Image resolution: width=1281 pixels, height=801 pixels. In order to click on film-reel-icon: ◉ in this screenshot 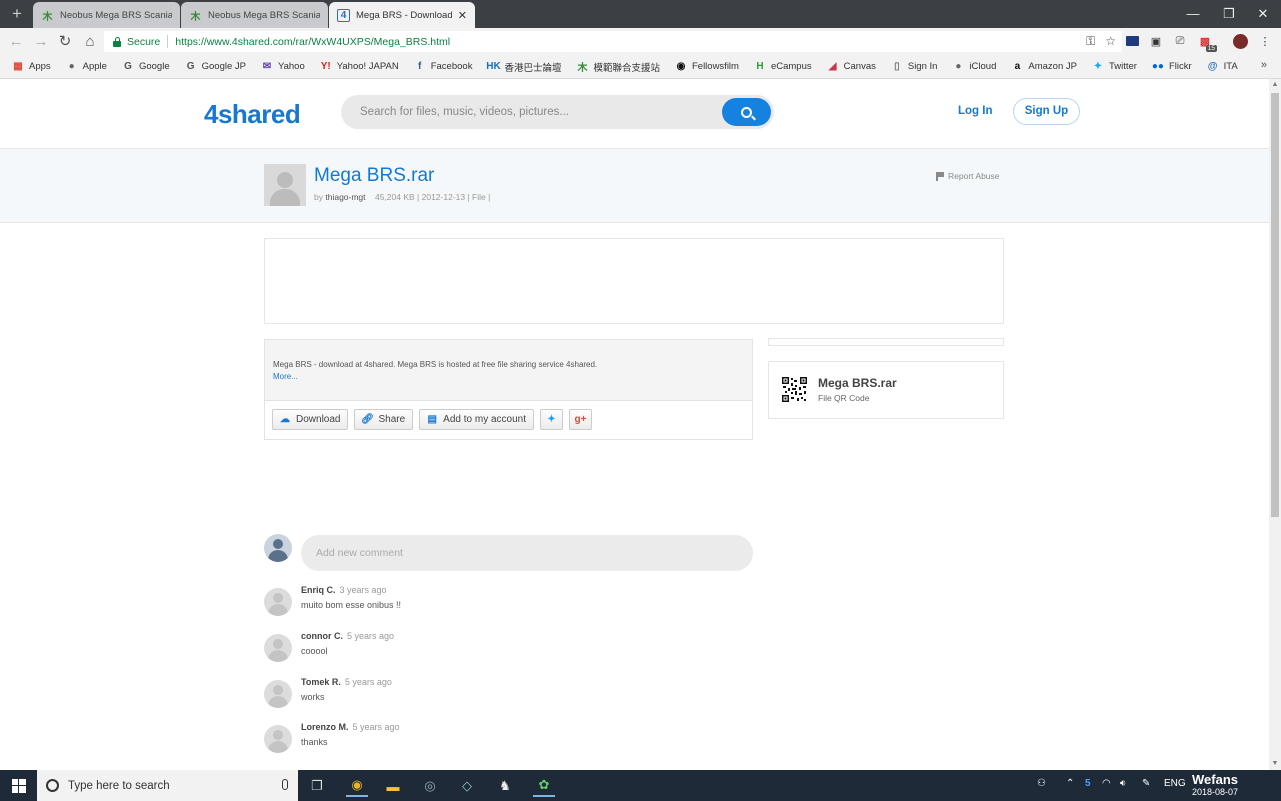, I will do `click(681, 66)`.